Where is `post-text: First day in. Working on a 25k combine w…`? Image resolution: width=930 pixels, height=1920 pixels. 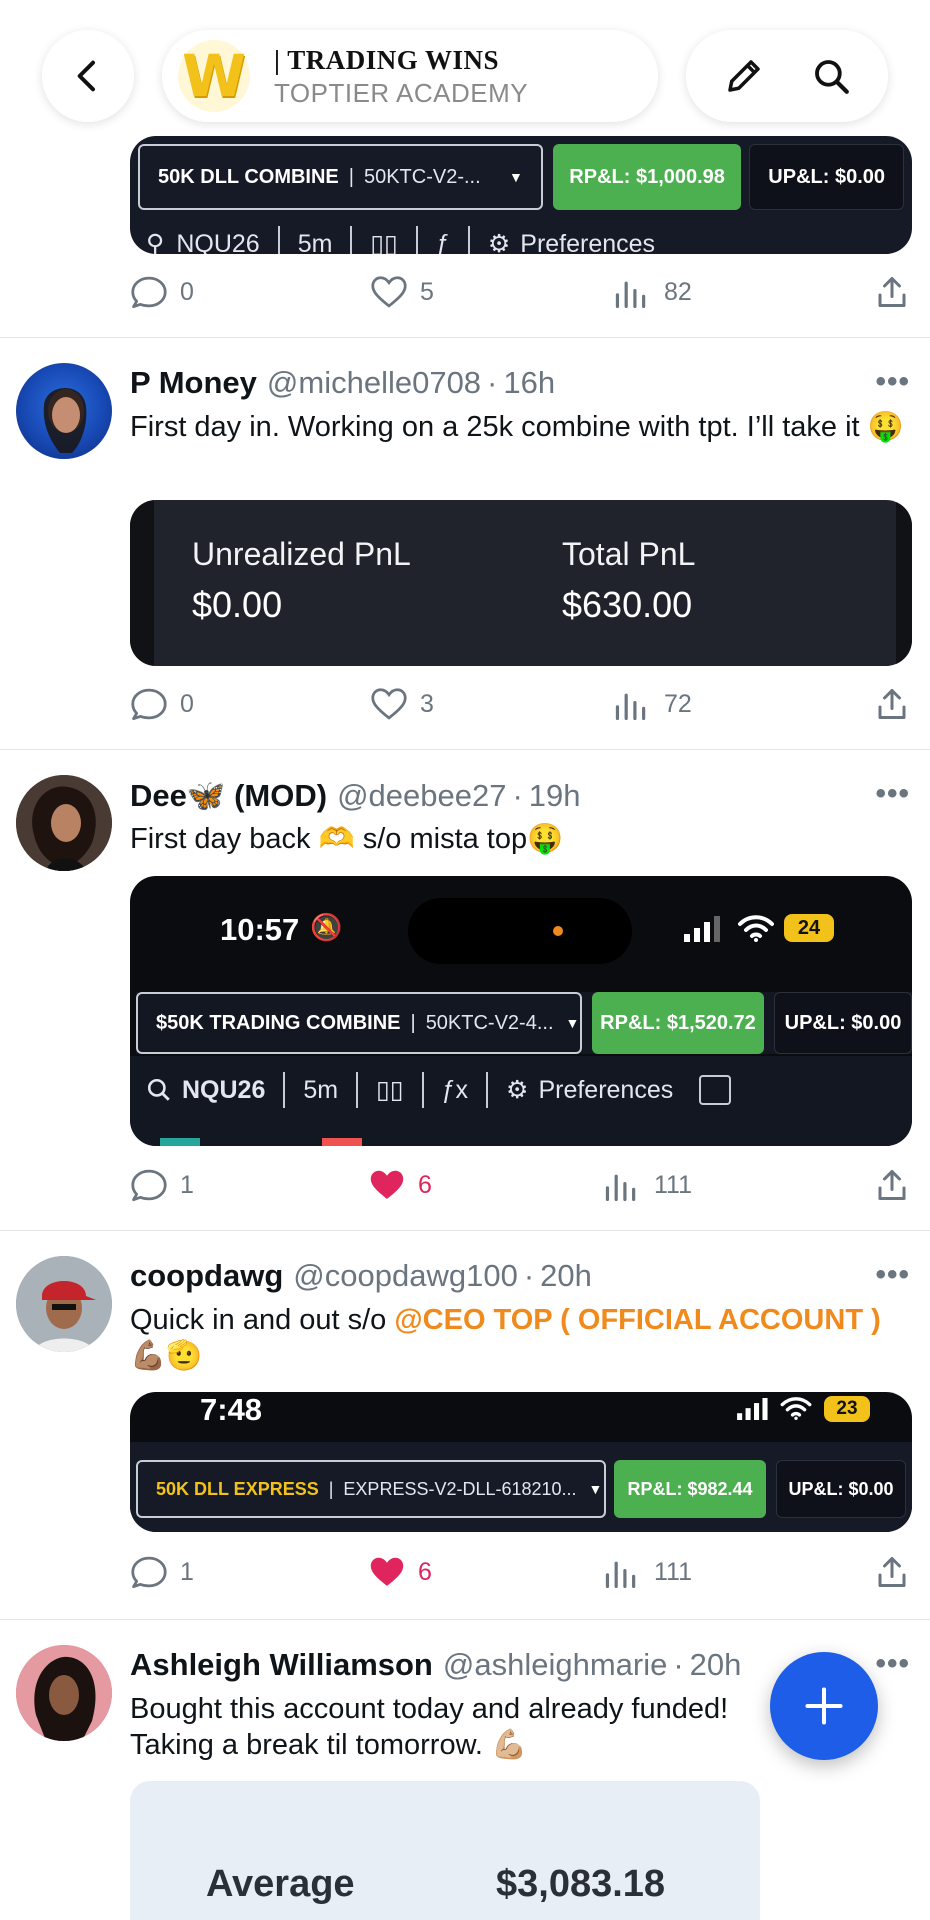
post-text: First day in. Working on a 25k combine w… is located at coordinates (517, 427).